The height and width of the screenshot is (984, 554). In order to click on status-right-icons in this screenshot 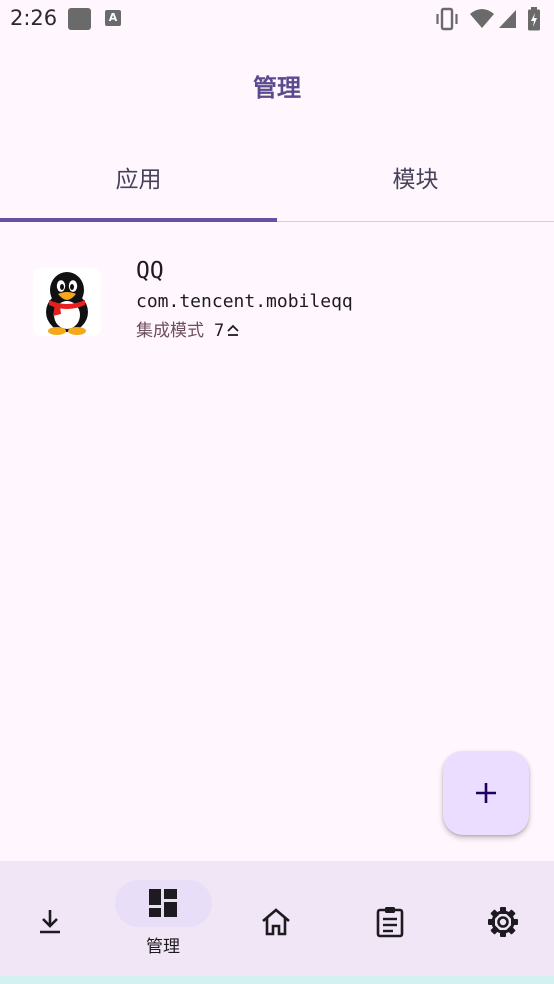, I will do `click(490, 19)`.